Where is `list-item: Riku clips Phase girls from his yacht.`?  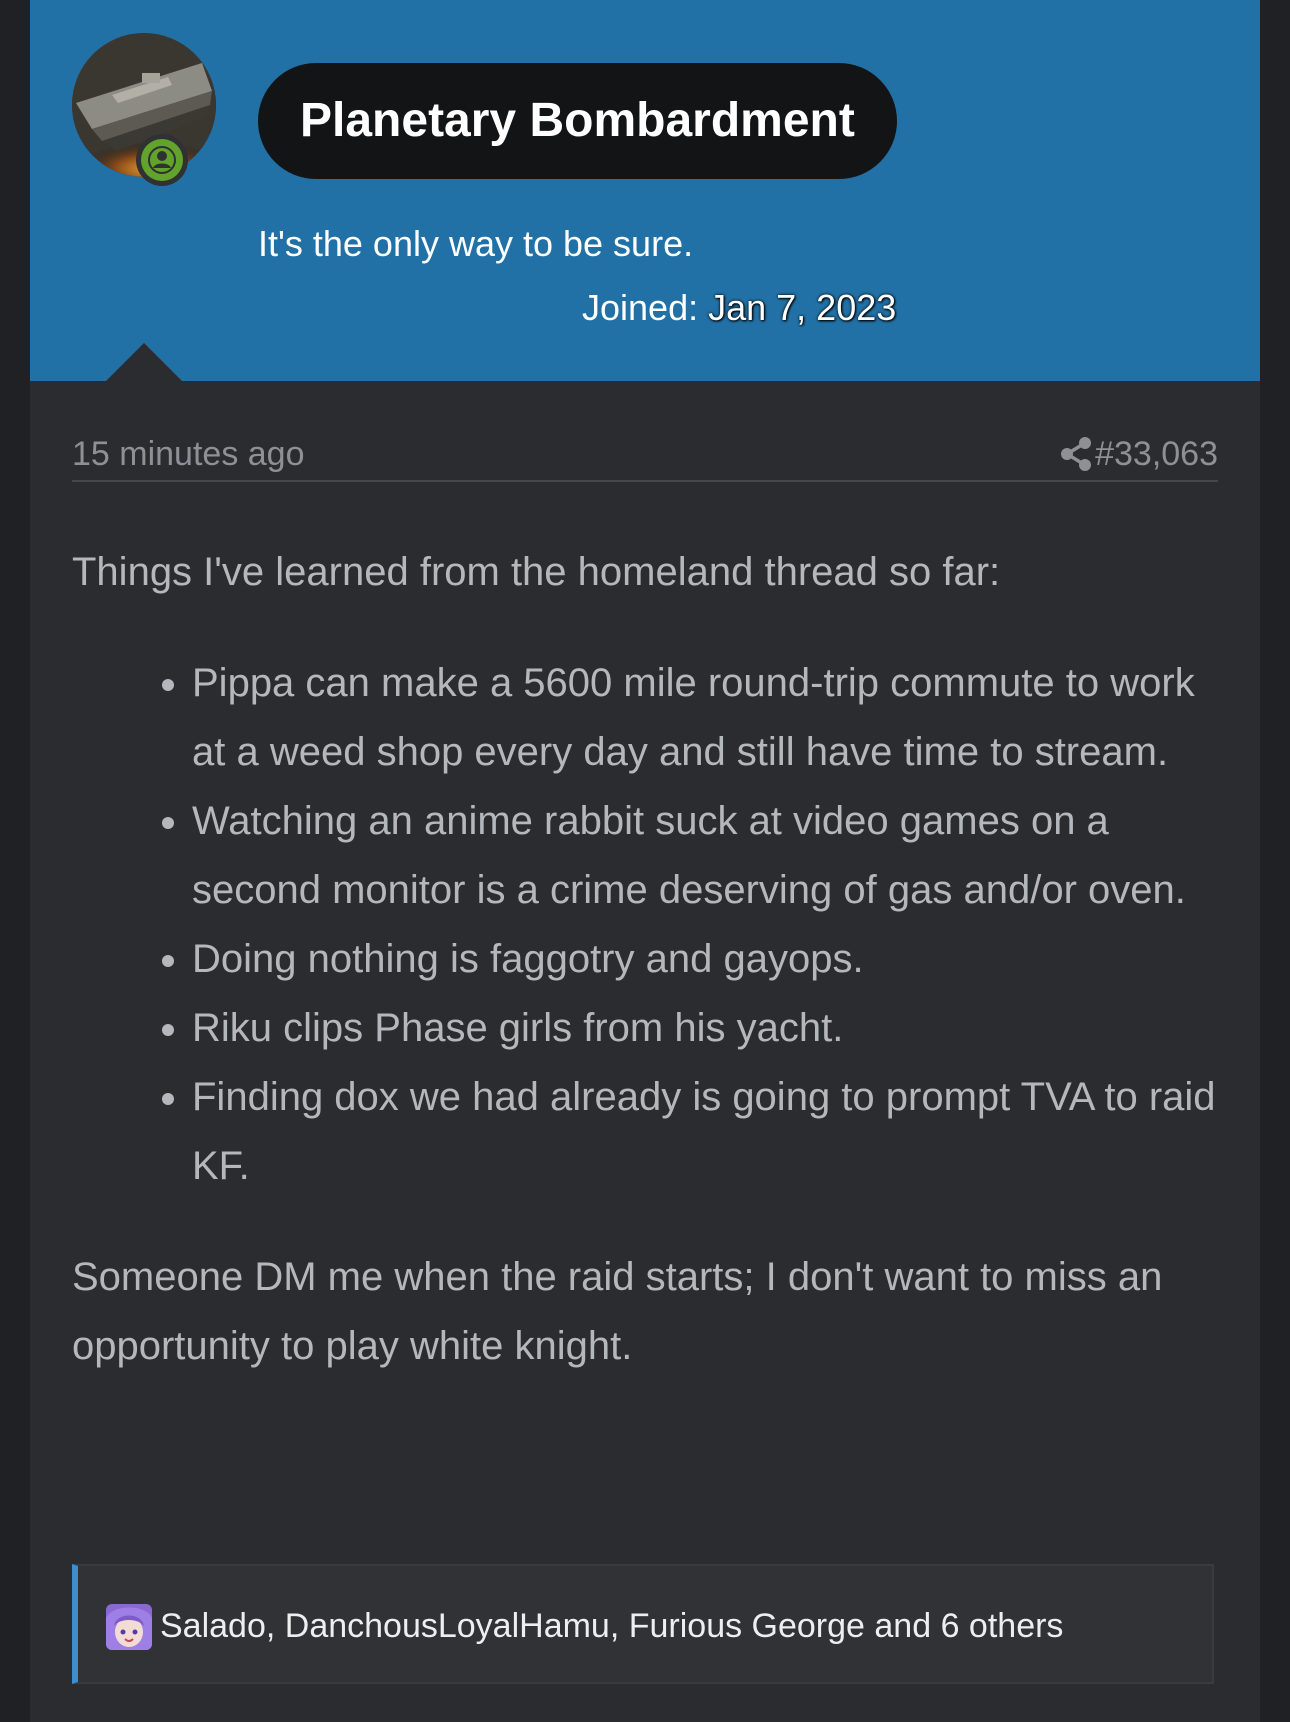
list-item: Riku clips Phase girls from his yacht. is located at coordinates (707, 1028).